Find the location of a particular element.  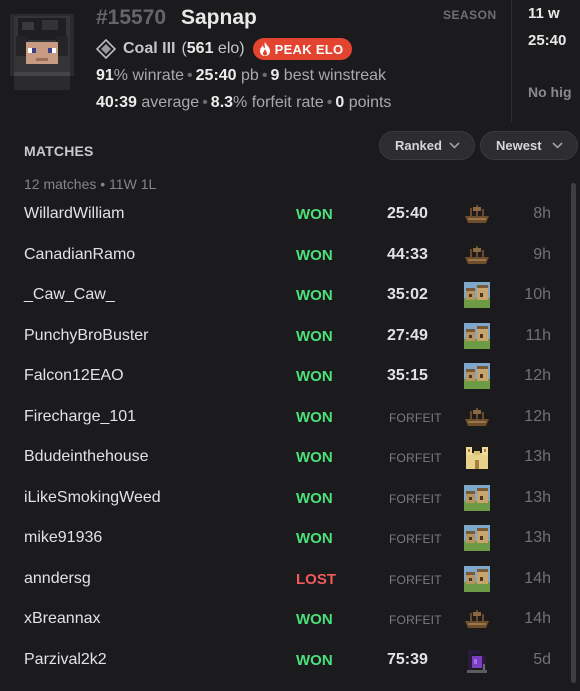

opponent-name: CanadianRamo is located at coordinates (79, 255).